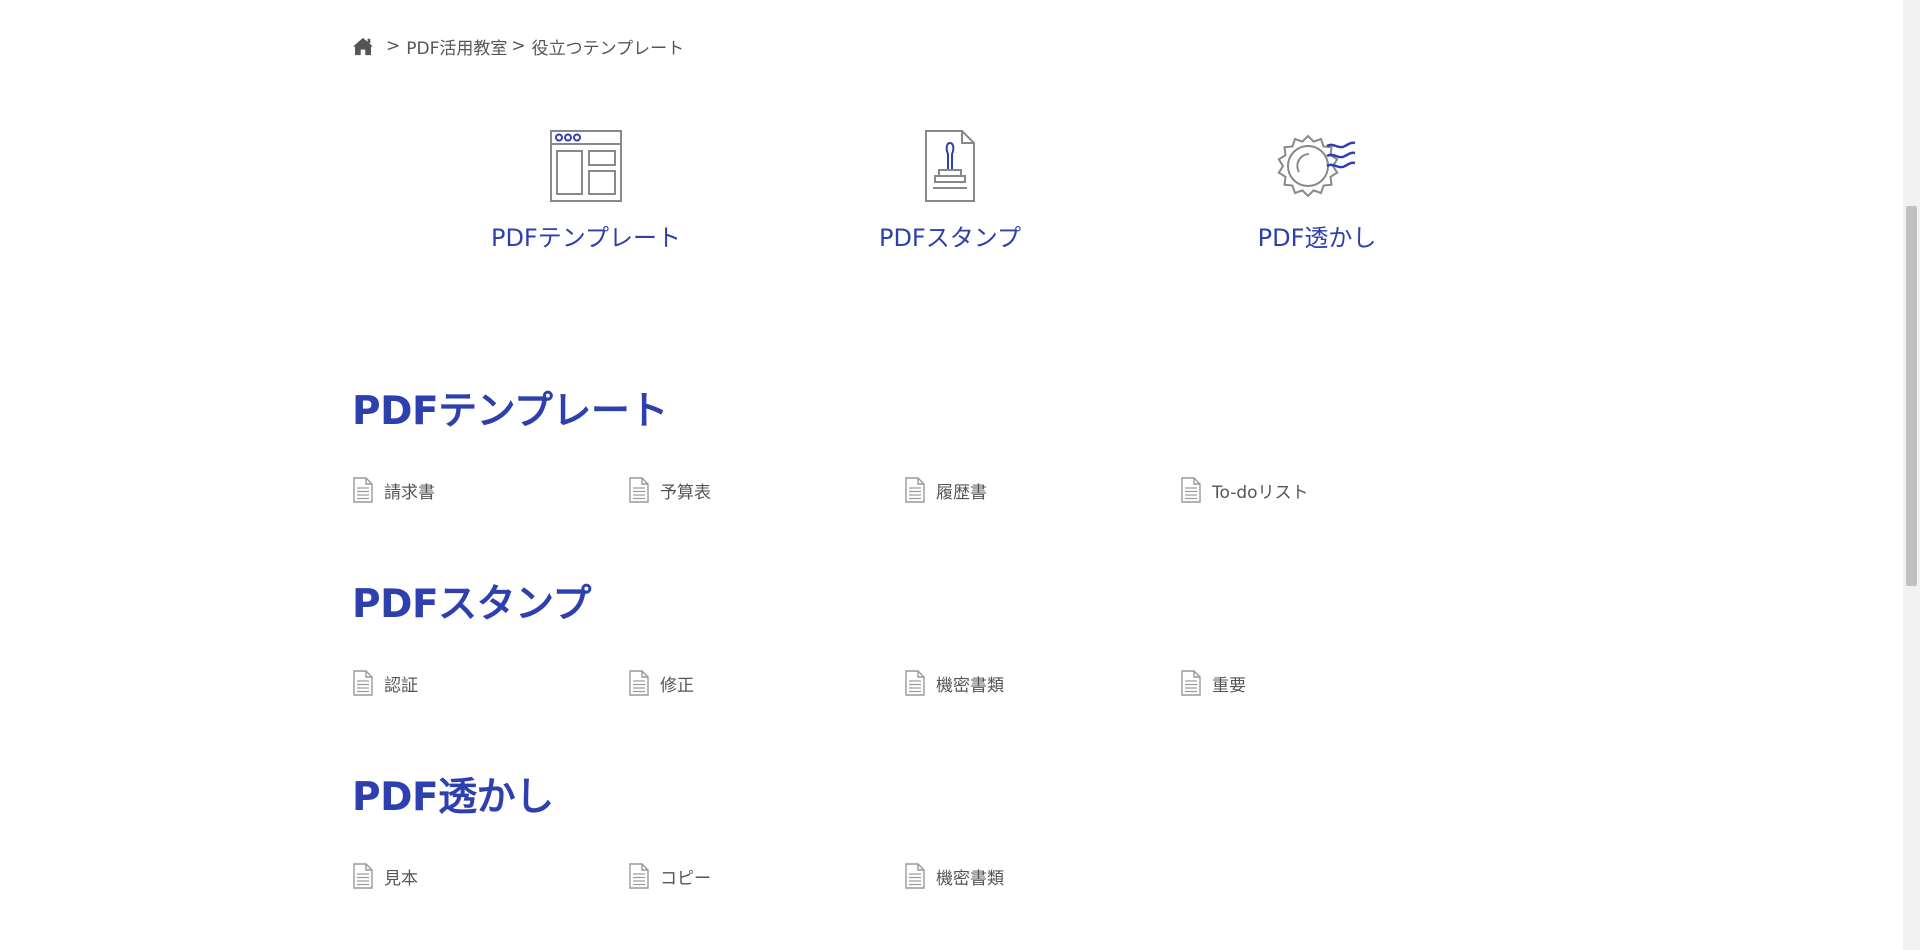 This screenshot has width=1920, height=950. Describe the element at coordinates (1316, 166) in the screenshot. I see `watermark-seal-icon` at that location.